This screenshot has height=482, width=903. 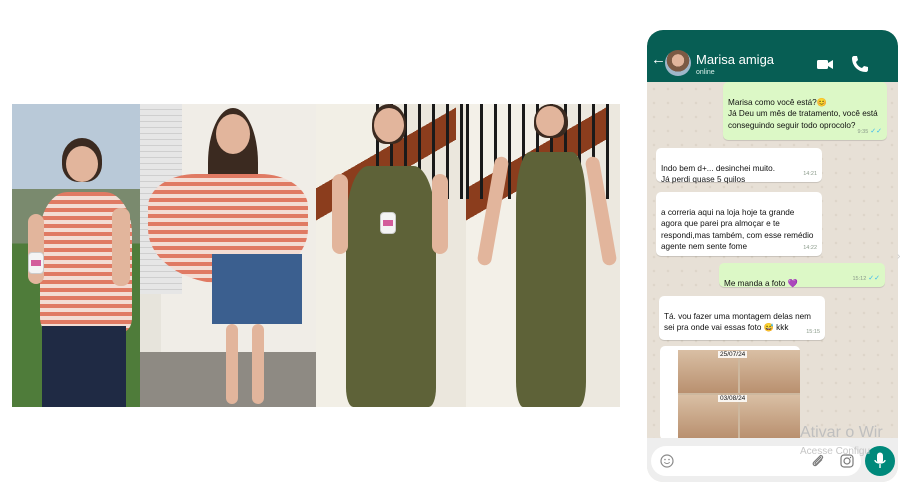 I want to click on message-time: 14:22, so click(x=810, y=247).